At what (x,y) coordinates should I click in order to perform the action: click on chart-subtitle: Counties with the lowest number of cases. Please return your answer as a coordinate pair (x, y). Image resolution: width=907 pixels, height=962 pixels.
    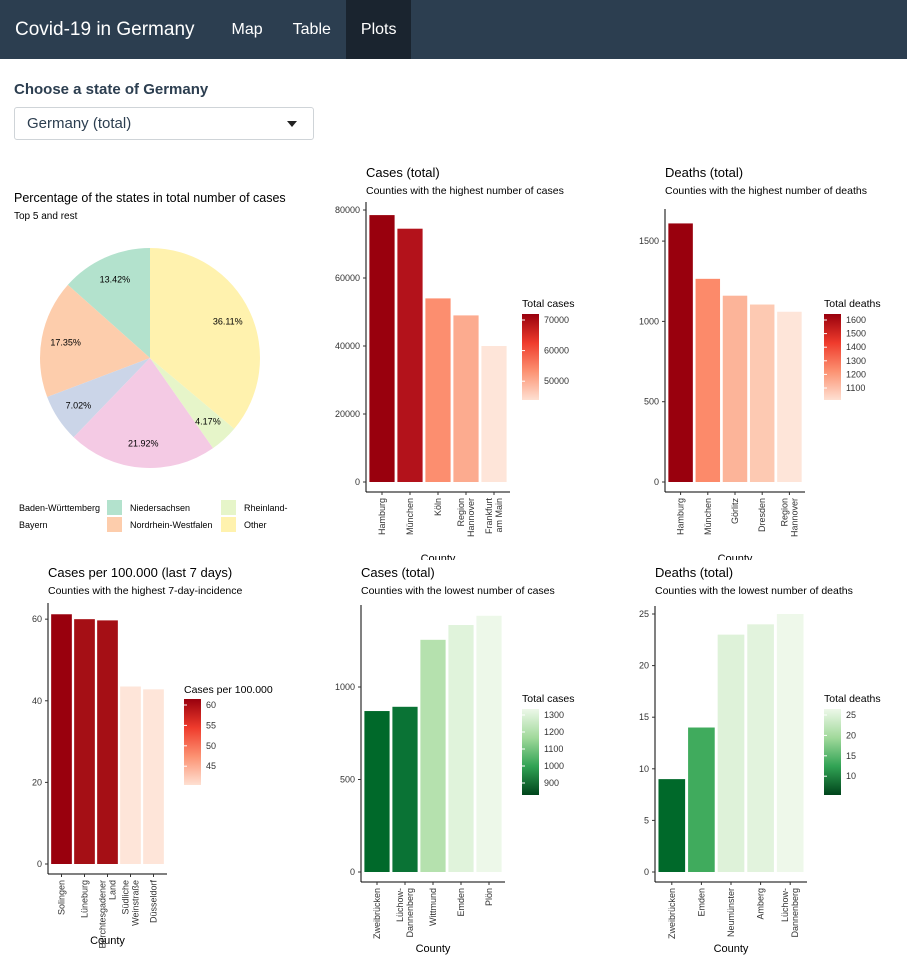
    Looking at the image, I should click on (458, 591).